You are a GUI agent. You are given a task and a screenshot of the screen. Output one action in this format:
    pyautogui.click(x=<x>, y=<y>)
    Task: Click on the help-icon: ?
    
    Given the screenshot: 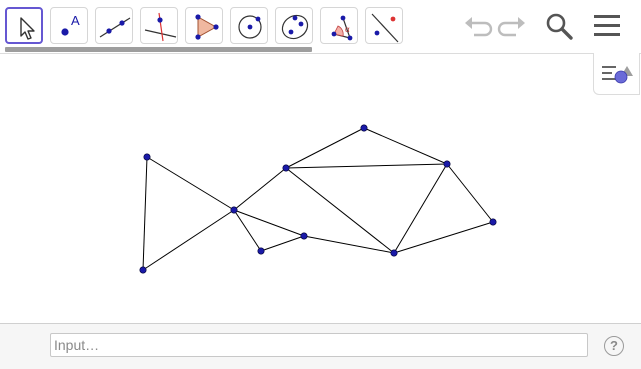 What is the action you would take?
    pyautogui.click(x=614, y=345)
    